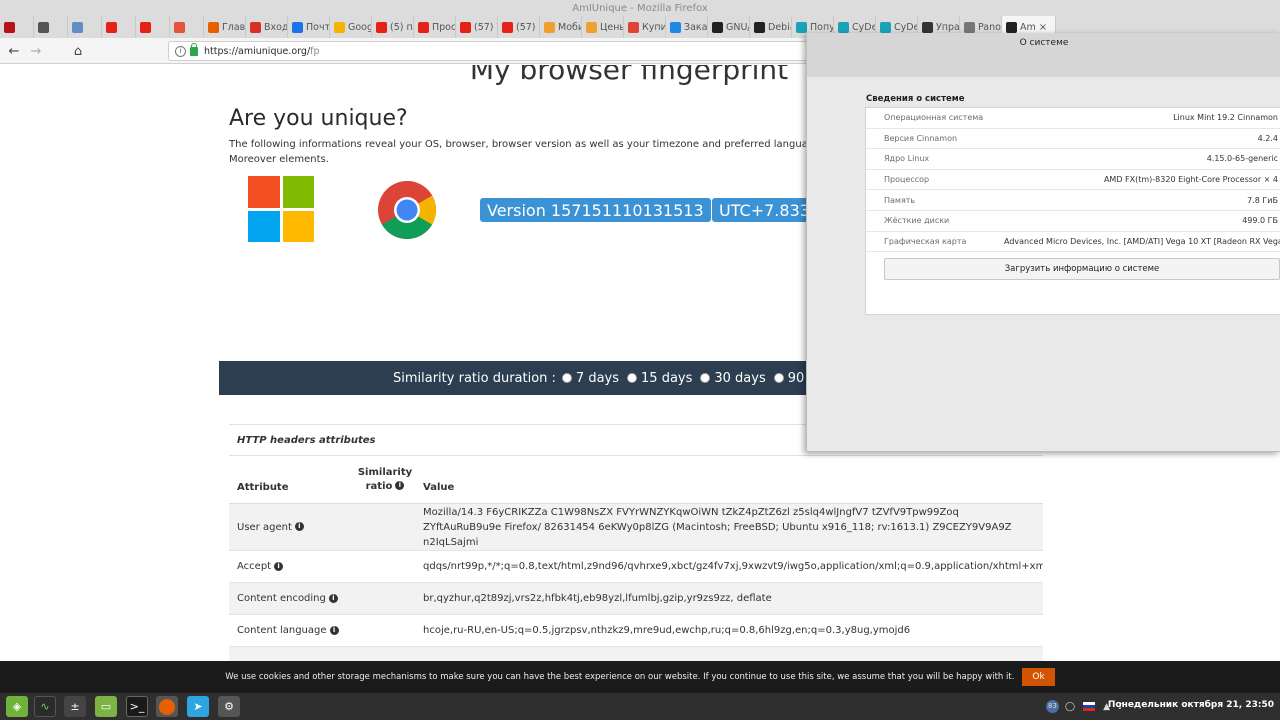  Describe the element at coordinates (385, 479) in the screenshot. I see `header-similarity: Similarity ratio i` at that location.